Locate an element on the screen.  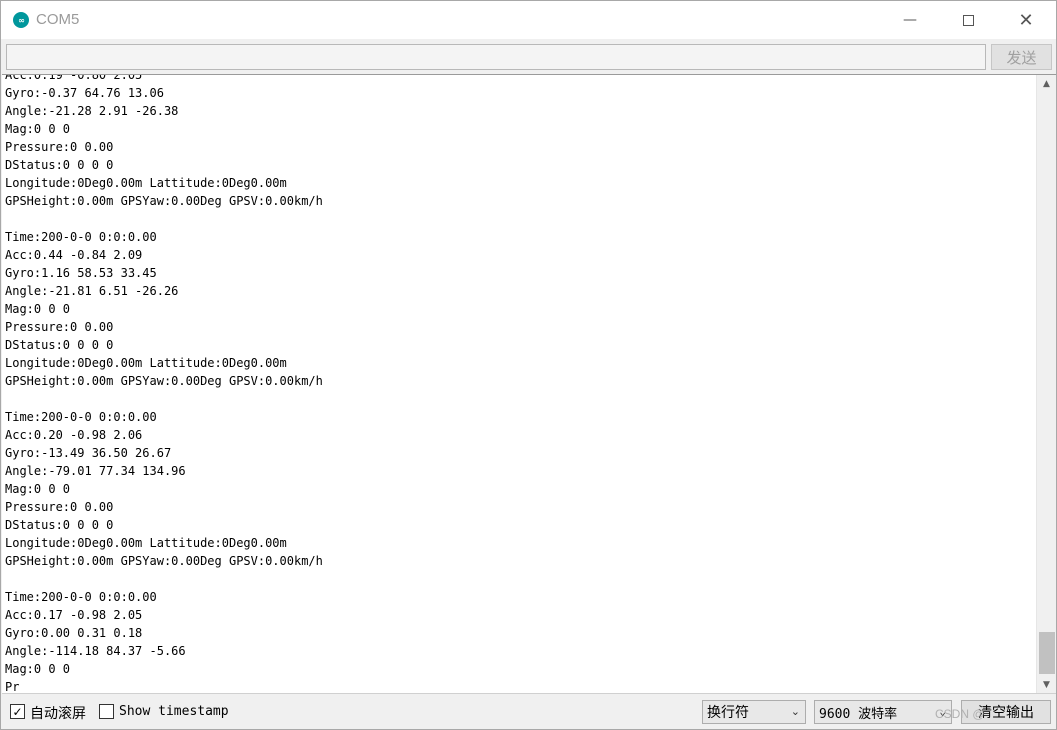
send-button: 发送 is located at coordinates (1021, 57).